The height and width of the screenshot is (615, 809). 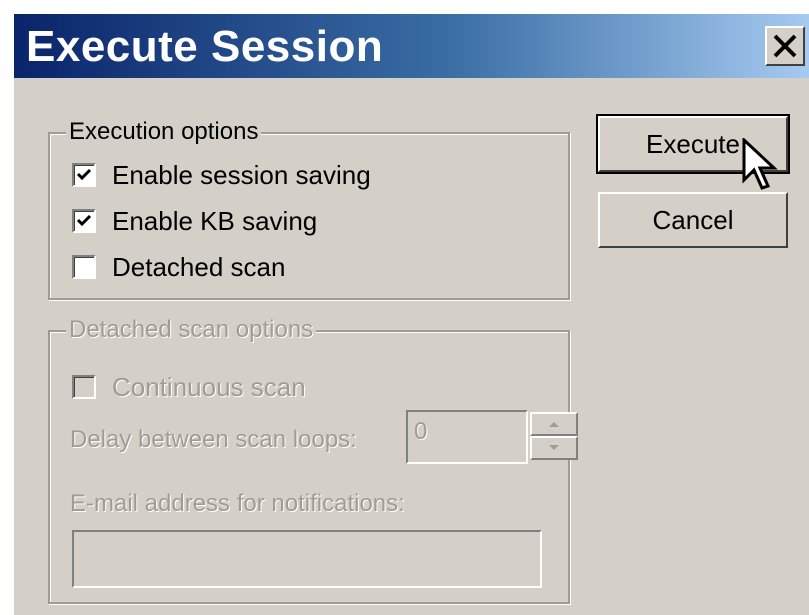 What do you see at coordinates (760, 164) in the screenshot?
I see `mouse-pointer-icon` at bounding box center [760, 164].